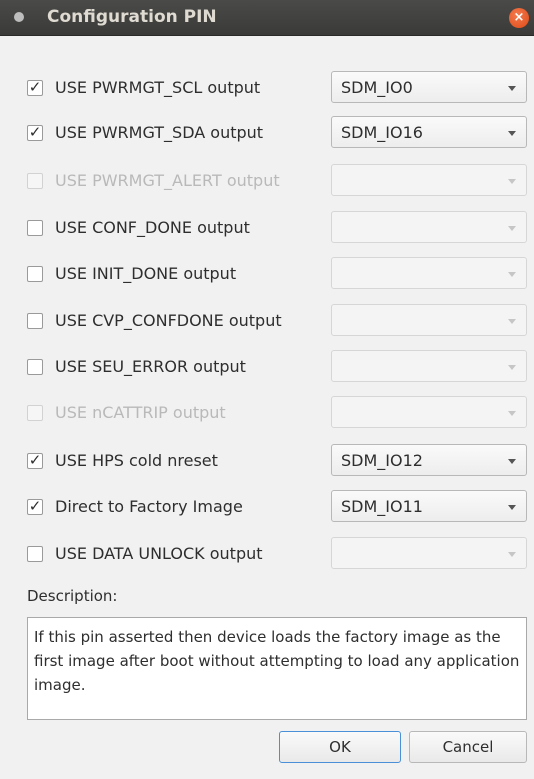  Describe the element at coordinates (267, 507) in the screenshot. I see `pin-row-direct-to-factory: ✓ Direct to Factory Image SDM_IO11` at that location.